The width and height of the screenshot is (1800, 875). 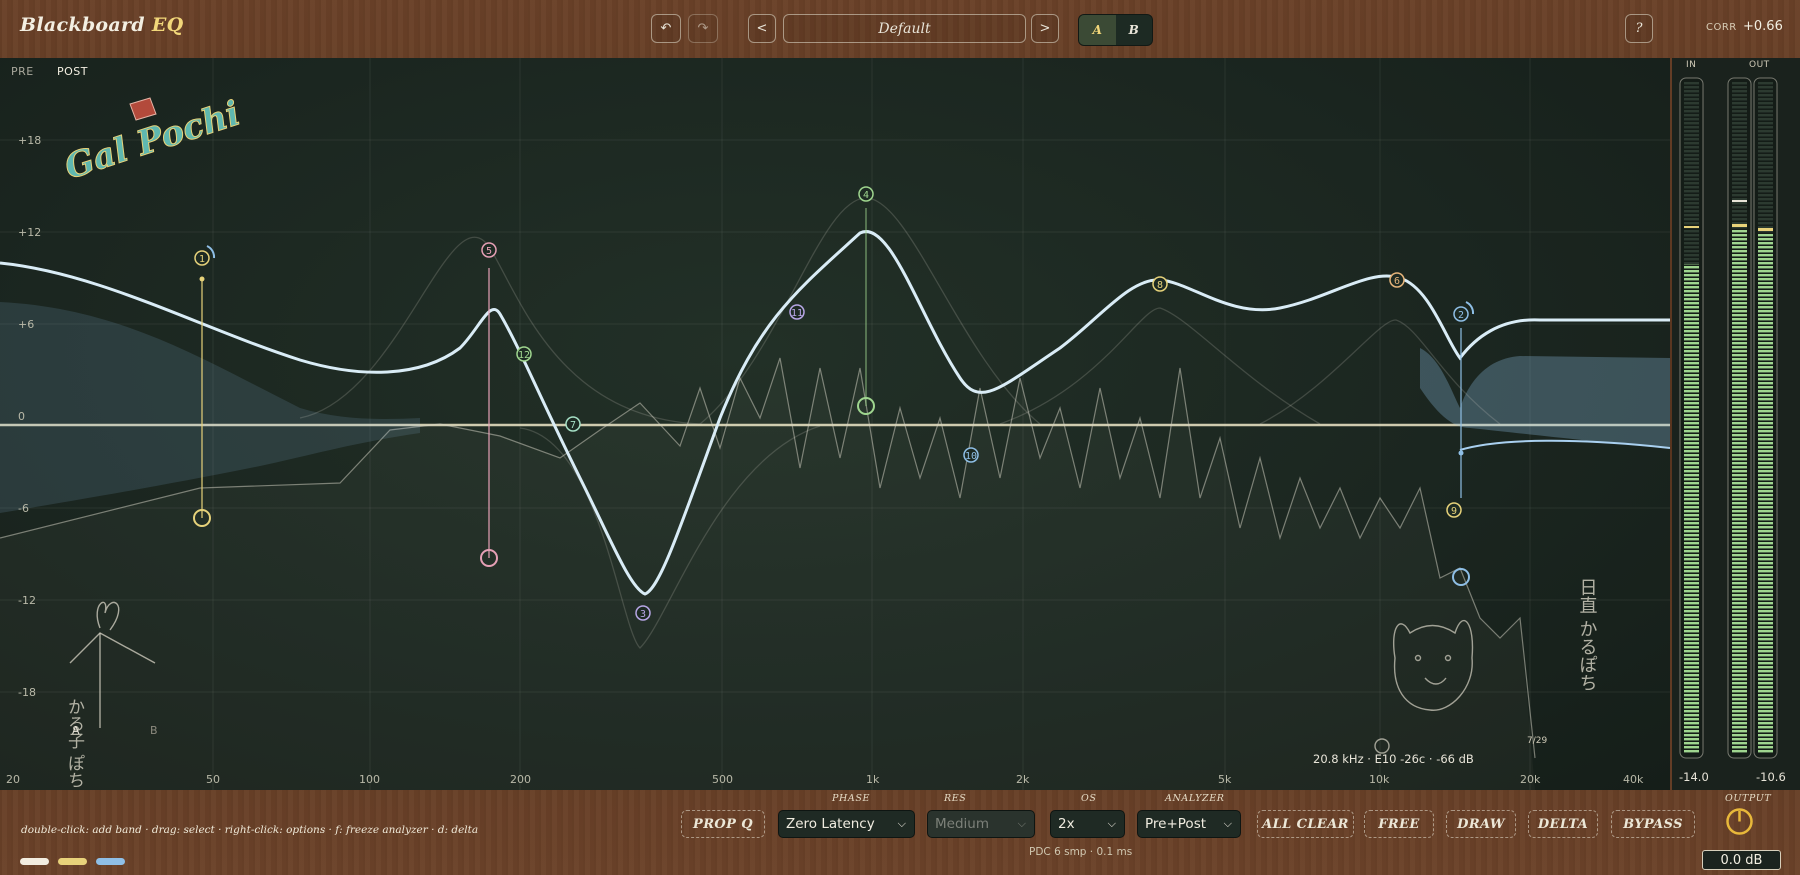 I want to click on doodle-date: 7/29, so click(x=1537, y=741).